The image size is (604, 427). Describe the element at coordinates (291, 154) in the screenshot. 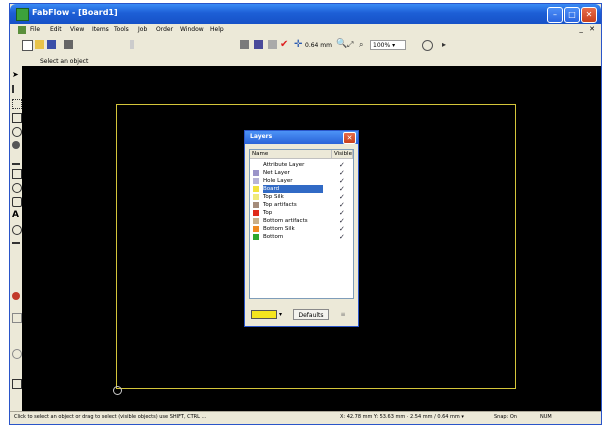

I see `name-column-header: Name` at that location.